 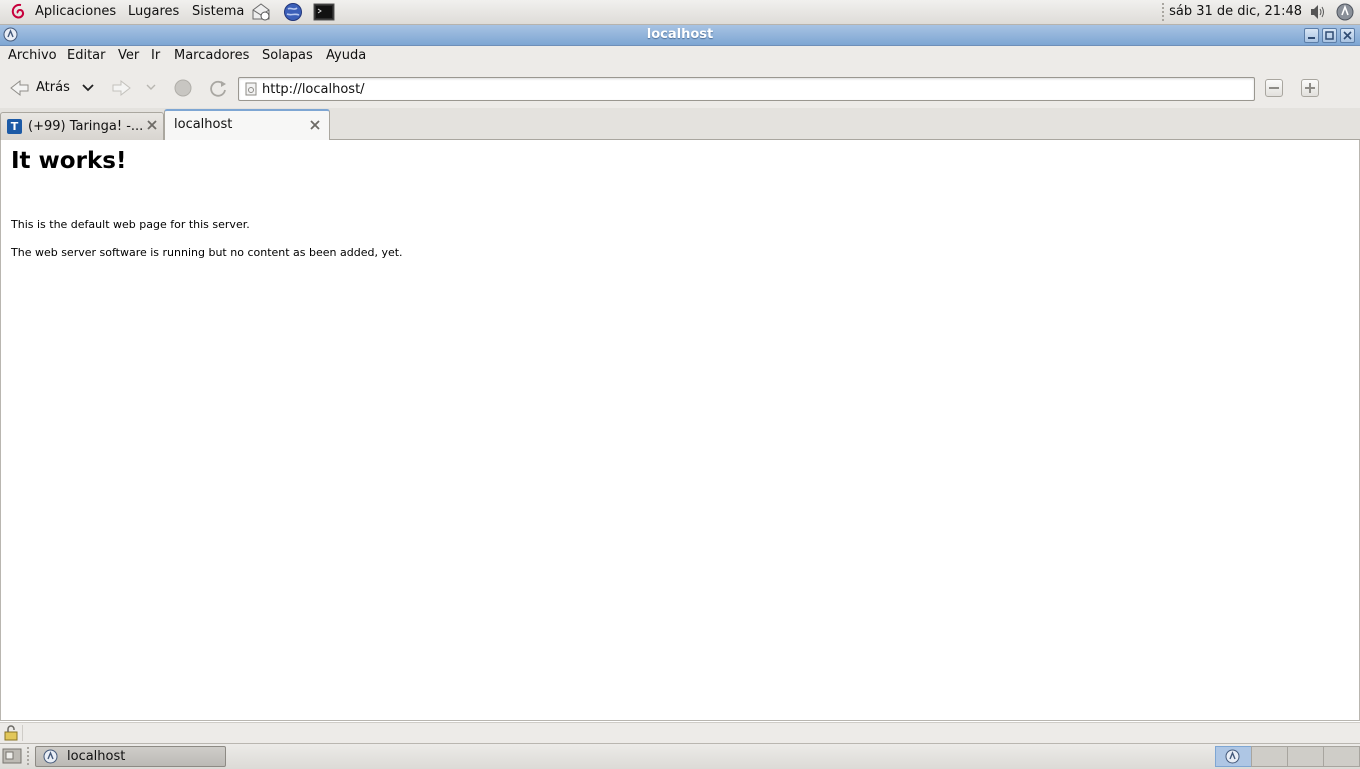 I want to click on tab-strip: T (+99) Taringa! -... localhost, so click(x=680, y=125).